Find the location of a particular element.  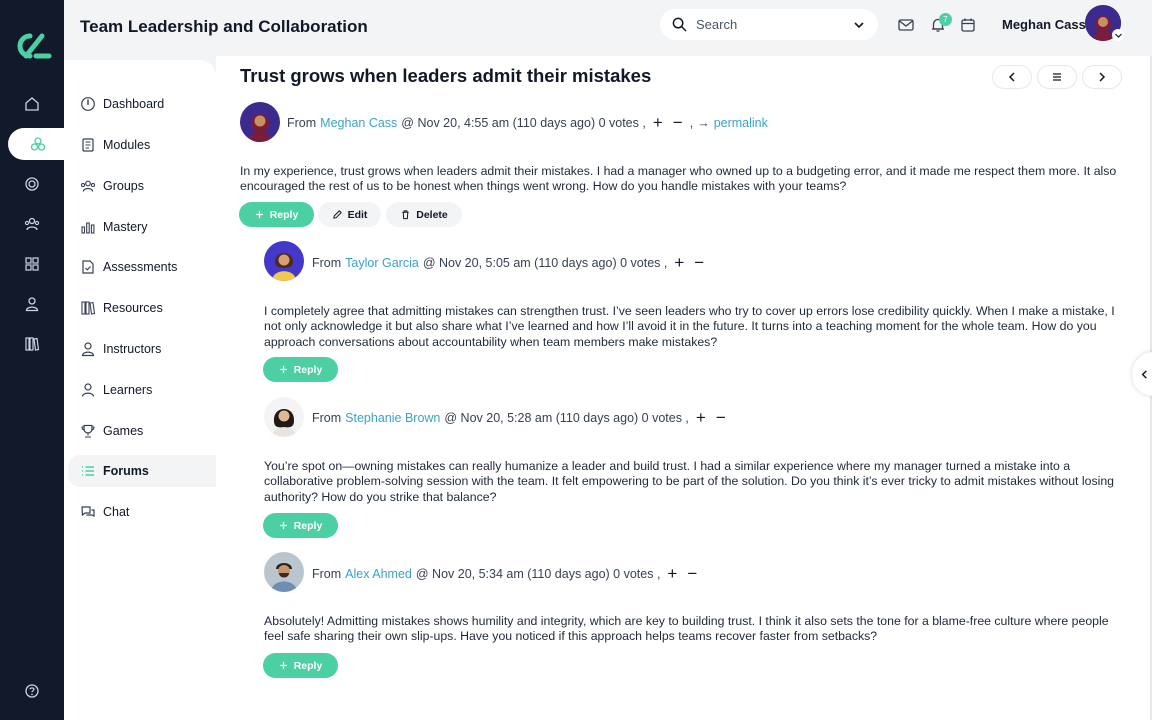

pencil-icon is located at coordinates (337, 214).